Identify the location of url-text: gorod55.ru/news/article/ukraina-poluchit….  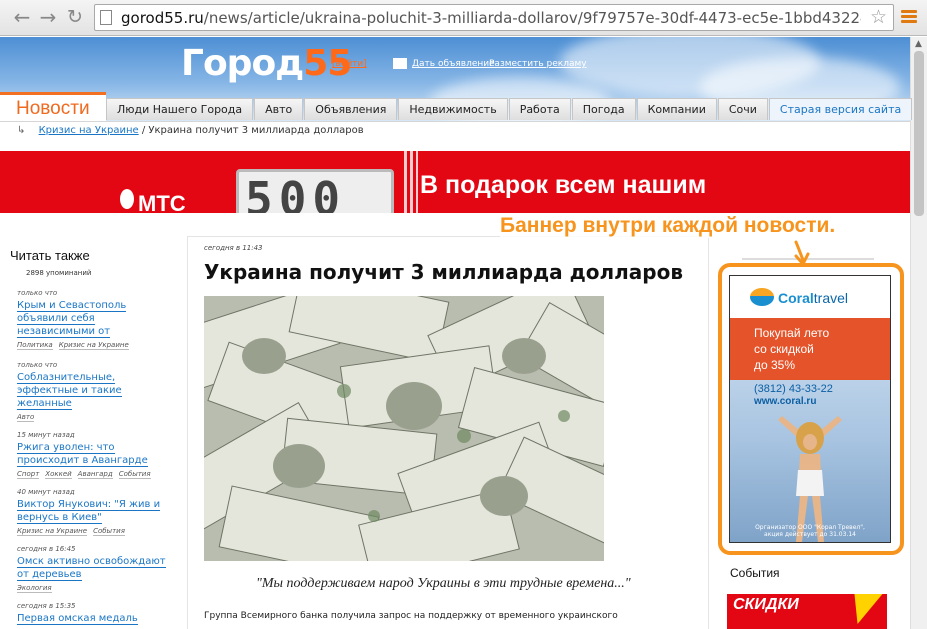
(491, 18).